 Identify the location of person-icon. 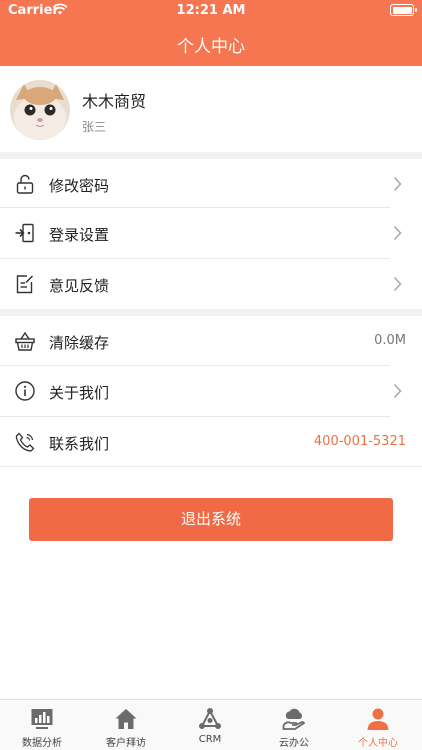
(378, 719).